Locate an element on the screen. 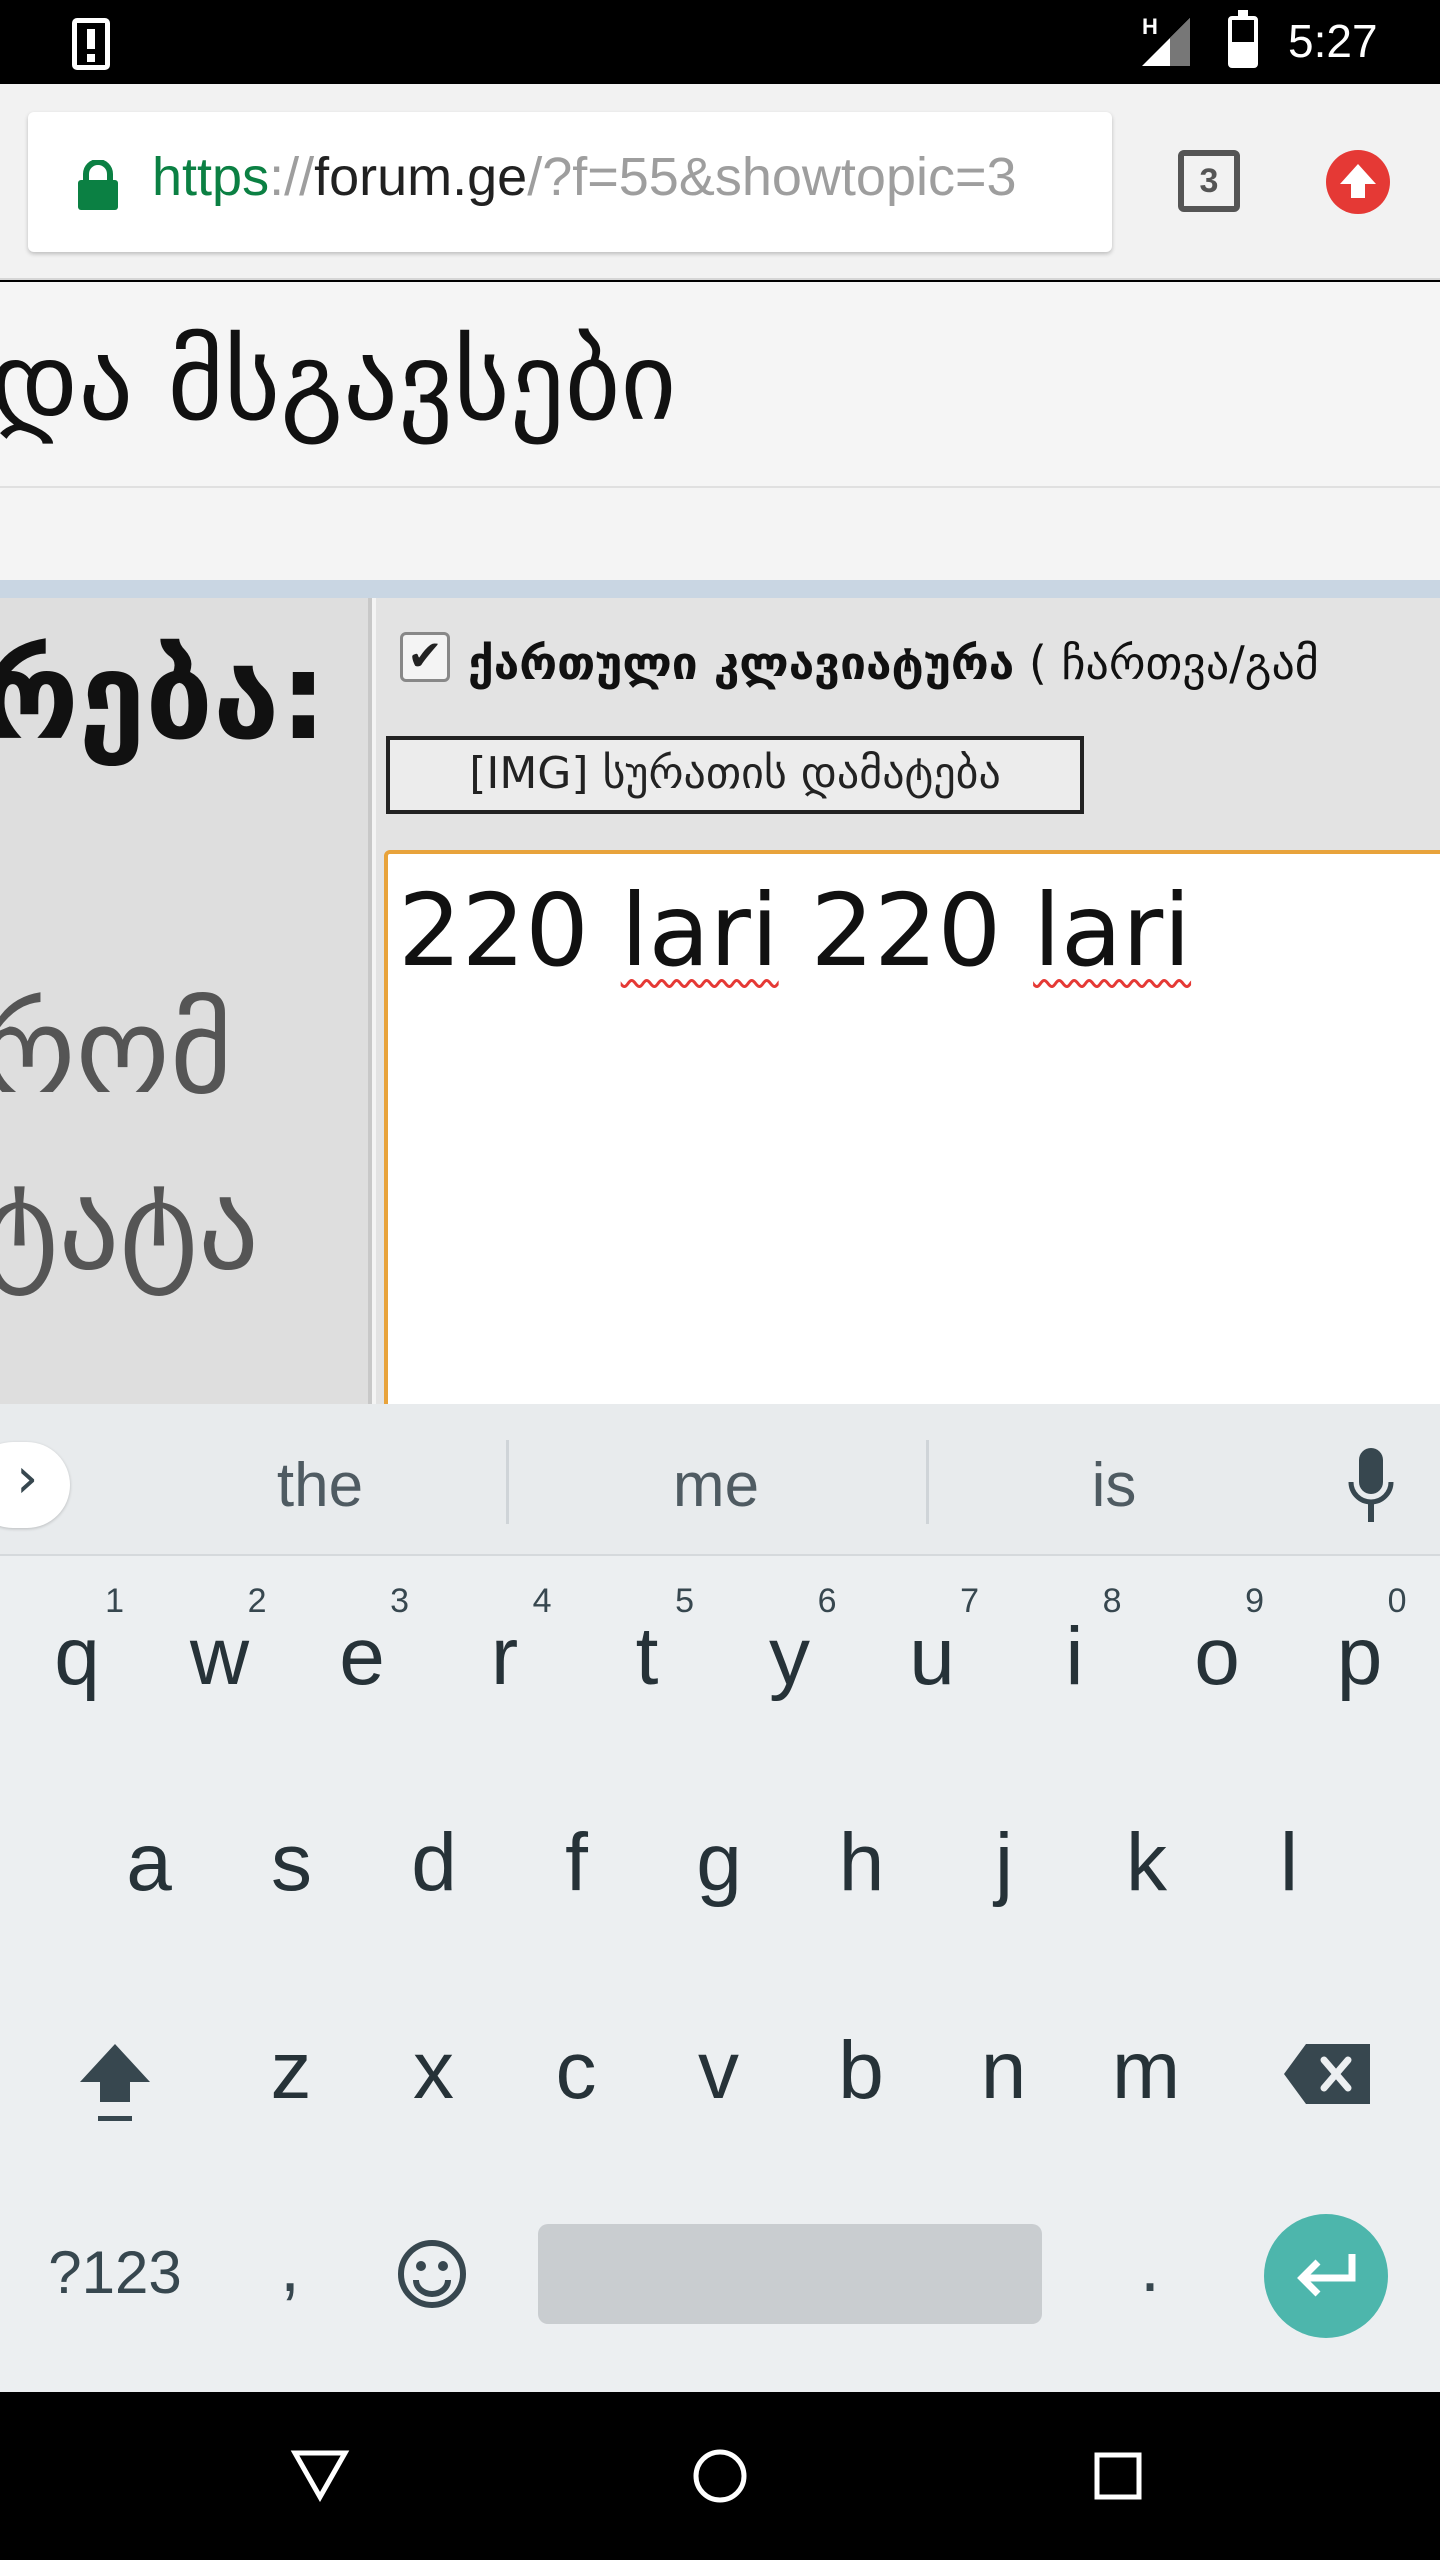  tab-switcher-button: 3 is located at coordinates (1209, 181).